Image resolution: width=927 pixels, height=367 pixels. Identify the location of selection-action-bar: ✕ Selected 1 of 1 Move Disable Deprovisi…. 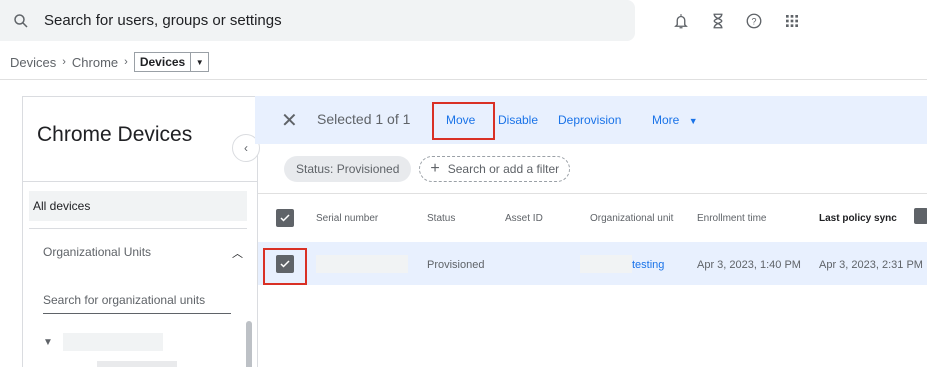
(591, 120).